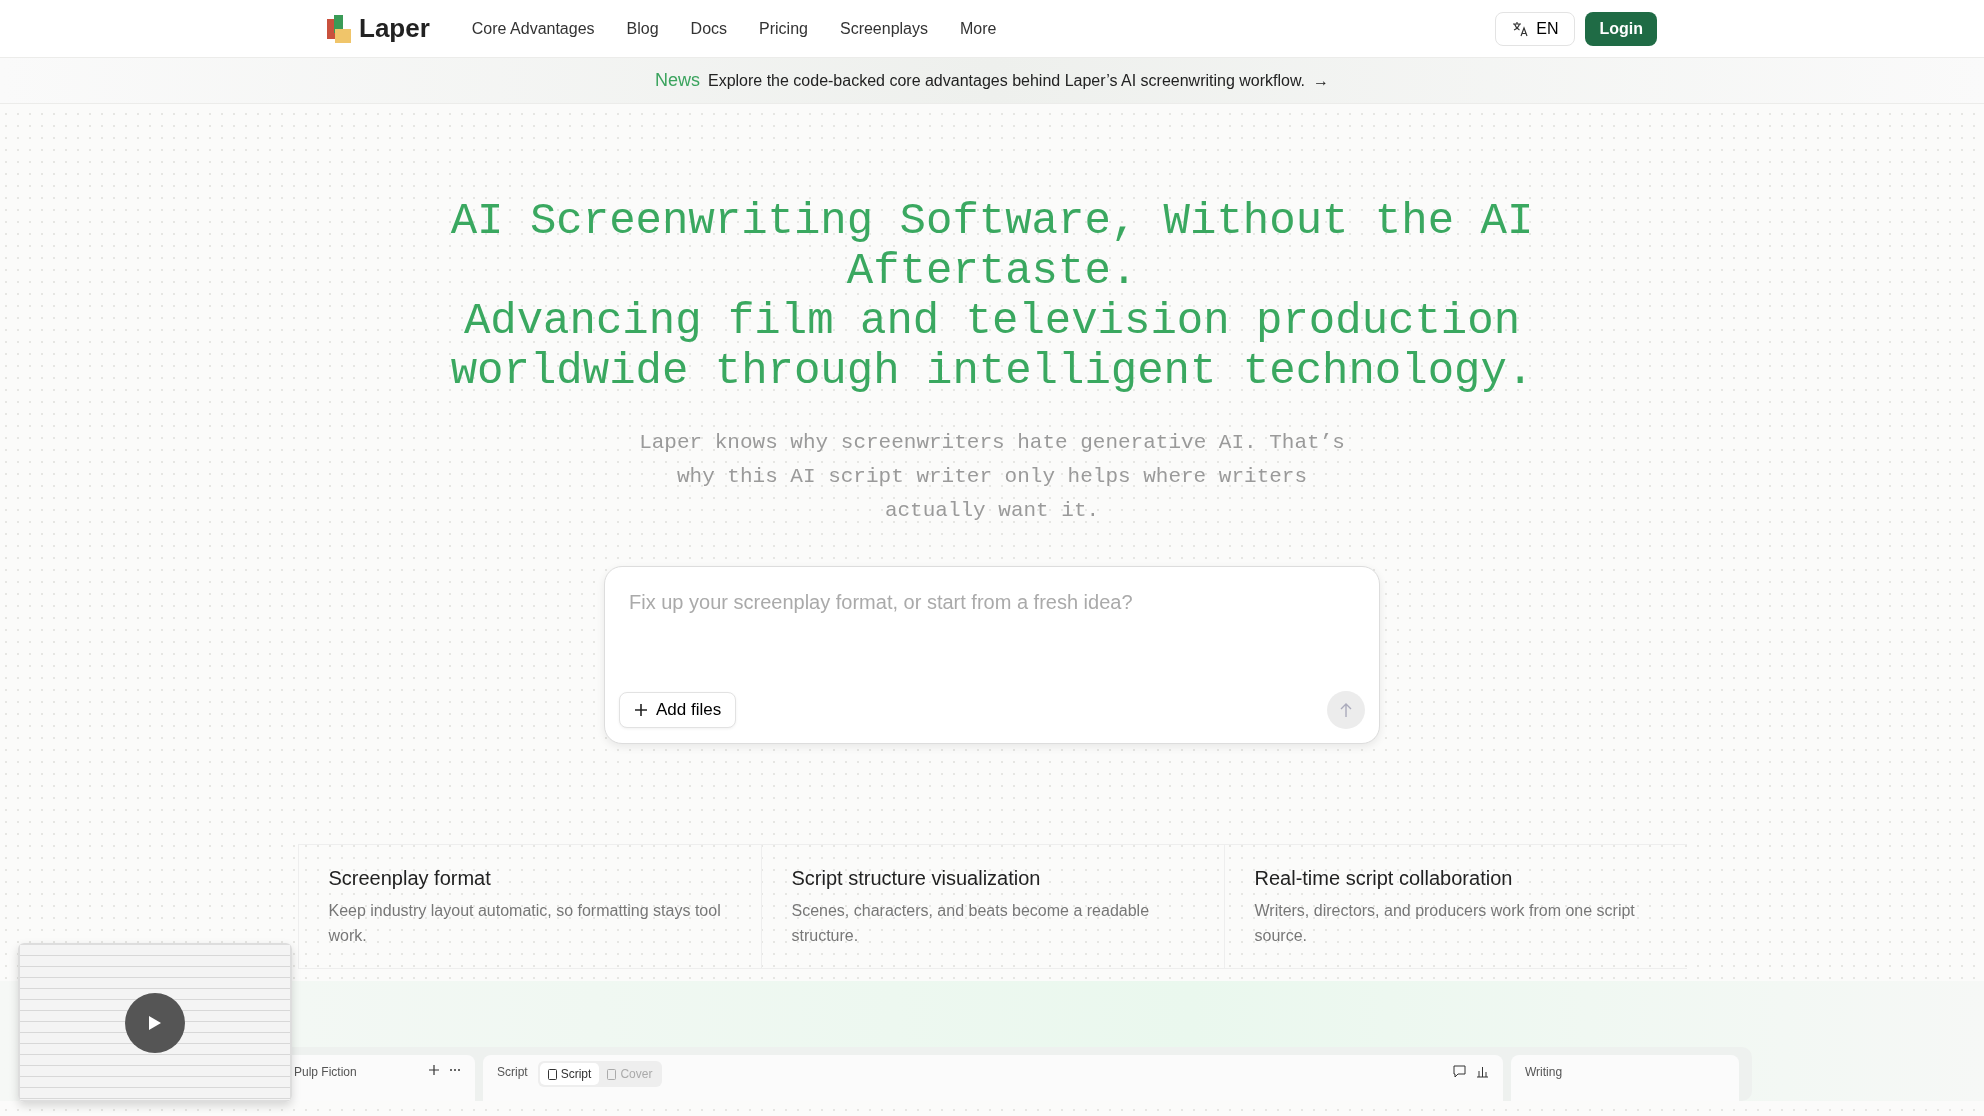  I want to click on news-tag: News, so click(677, 80).